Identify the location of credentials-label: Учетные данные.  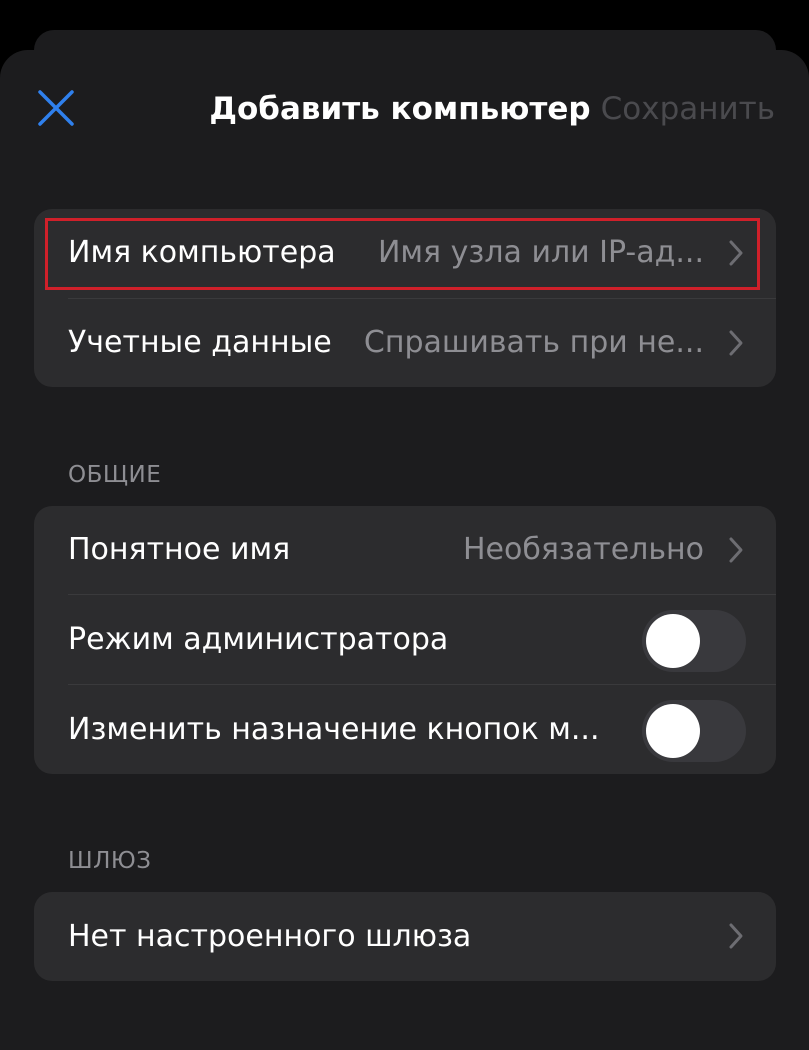
(200, 342).